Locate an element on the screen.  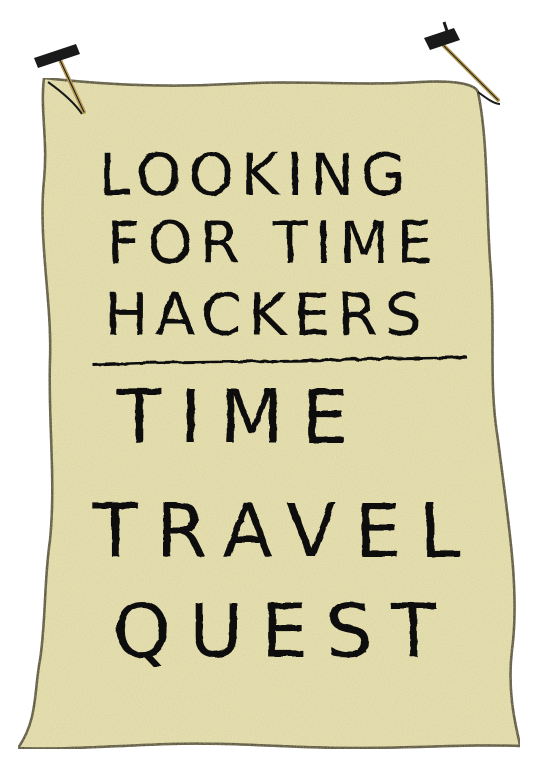
poster-line-hackers: HACKERS is located at coordinates (266, 314).